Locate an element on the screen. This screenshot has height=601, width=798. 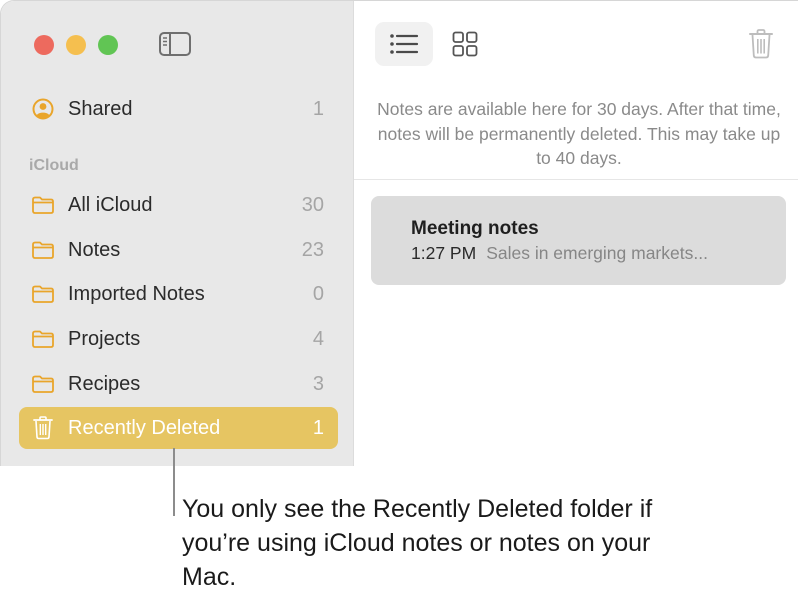
sidebar-item-projects: Projects 4 is located at coordinates (178, 339).